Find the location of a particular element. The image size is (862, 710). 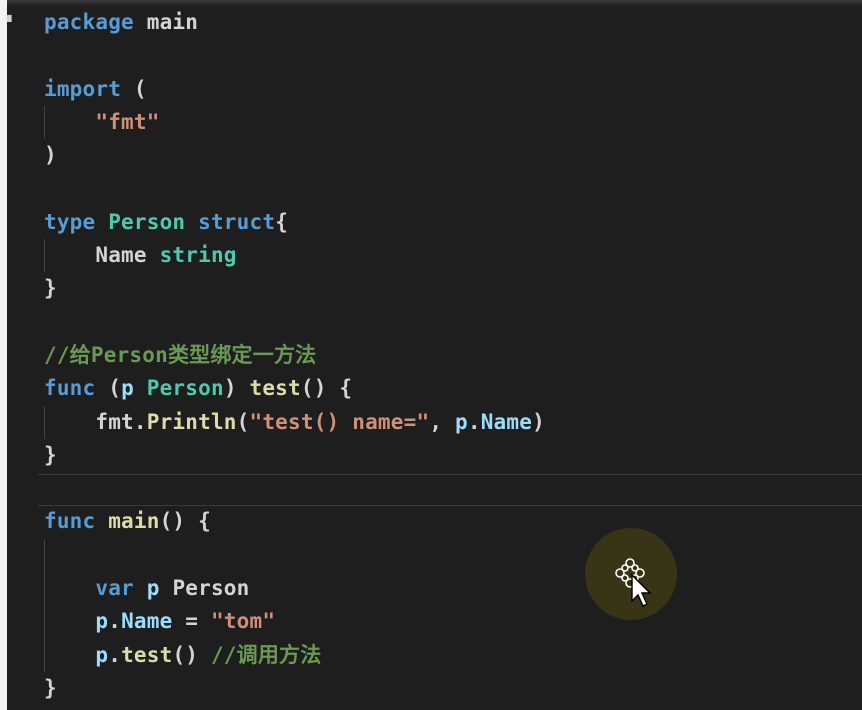

string-token: "test() name=" is located at coordinates (339, 421).